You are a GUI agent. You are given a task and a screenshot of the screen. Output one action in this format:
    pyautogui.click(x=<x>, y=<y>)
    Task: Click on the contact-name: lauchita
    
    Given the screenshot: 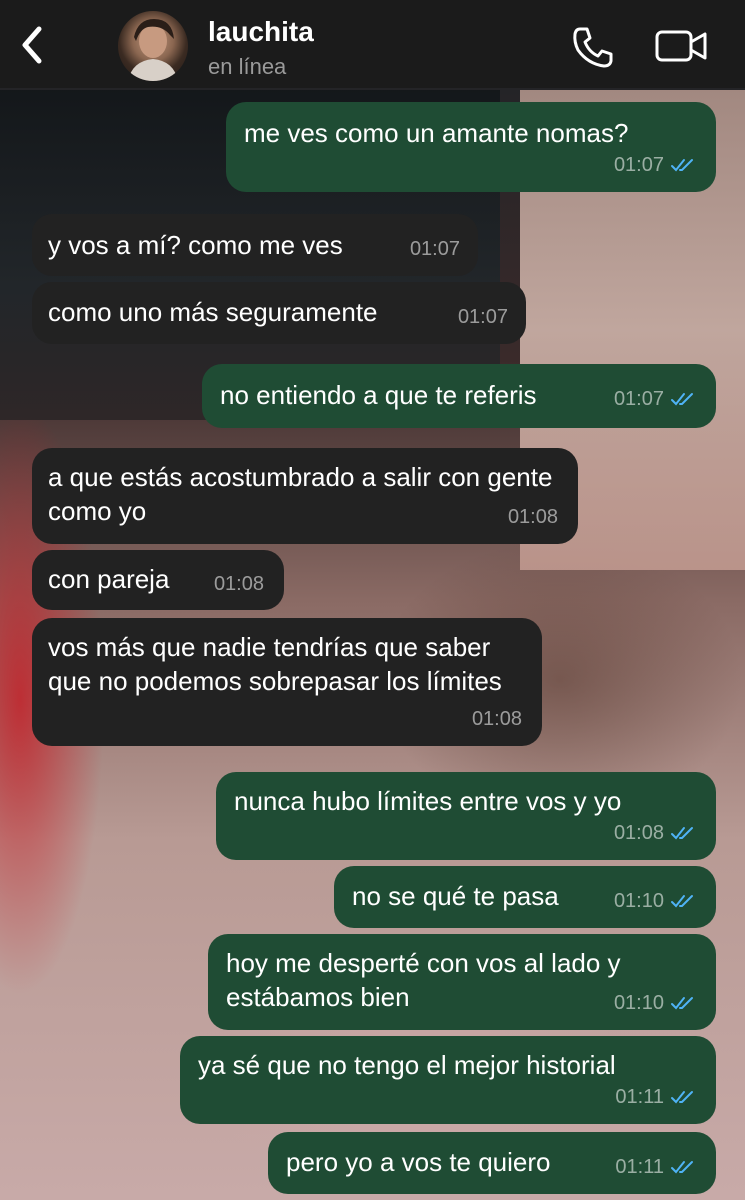 What is the action you would take?
    pyautogui.click(x=261, y=32)
    